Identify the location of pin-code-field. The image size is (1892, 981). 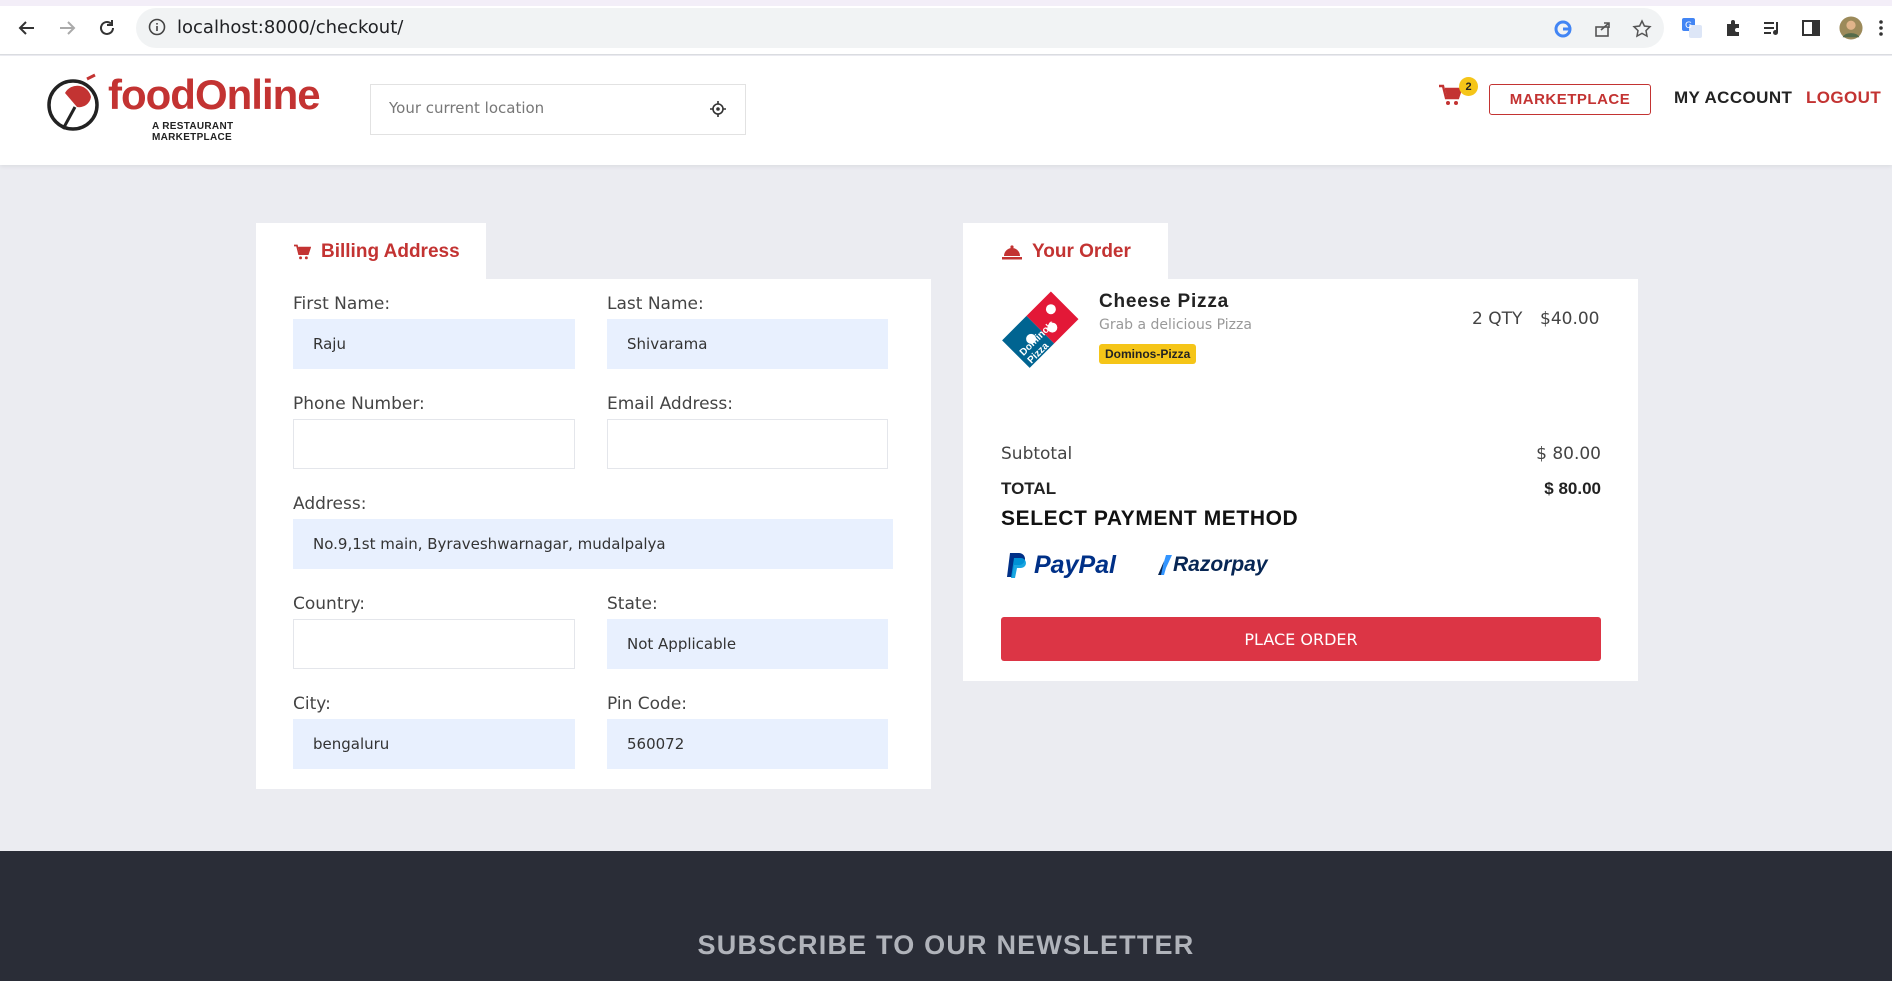
(747, 744).